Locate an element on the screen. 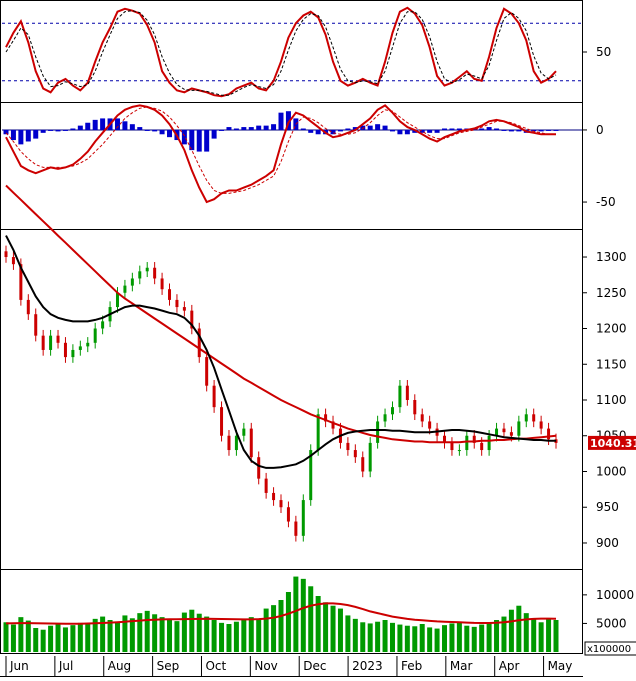  x-axis-label: 2023 is located at coordinates (367, 666).